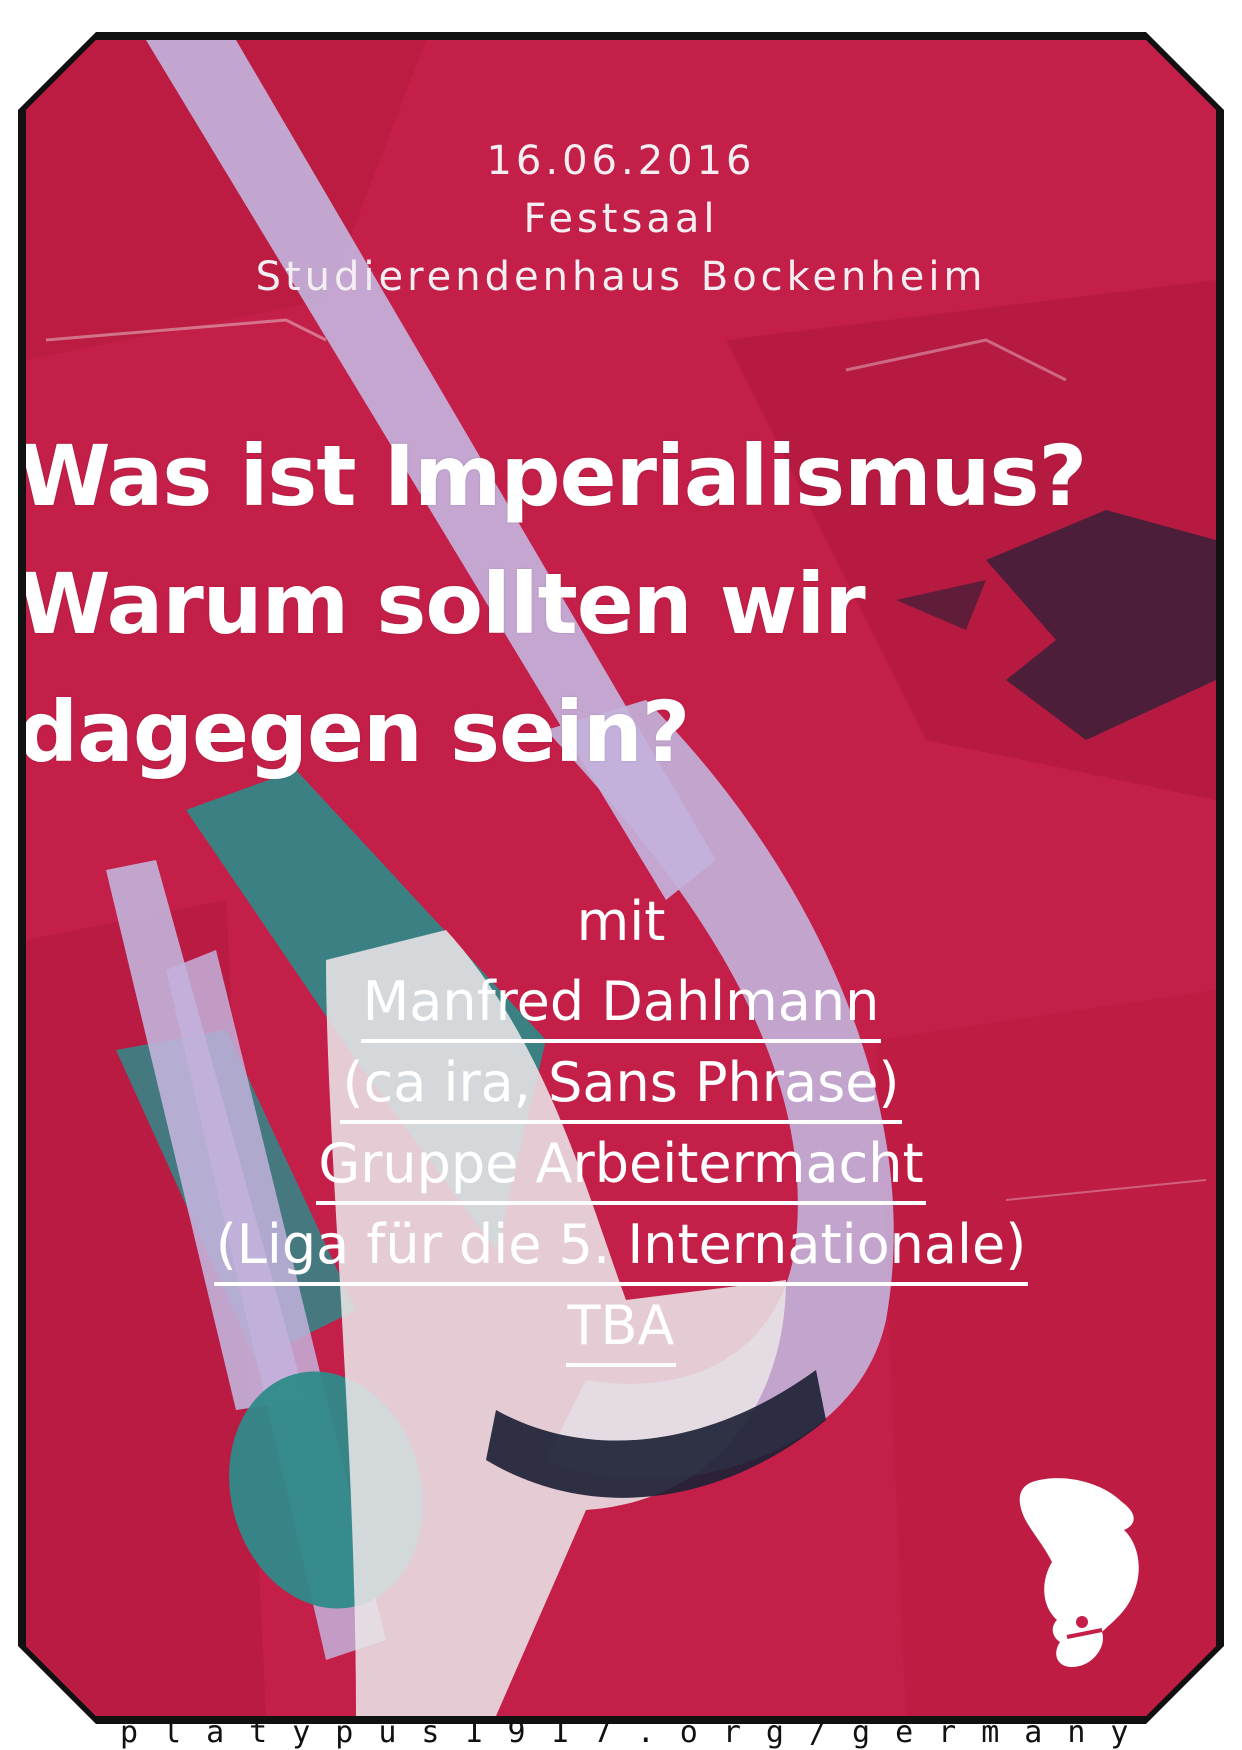  Describe the element at coordinates (621, 277) in the screenshot. I see `event-building: Studierendenhaus Bockenheim` at that location.